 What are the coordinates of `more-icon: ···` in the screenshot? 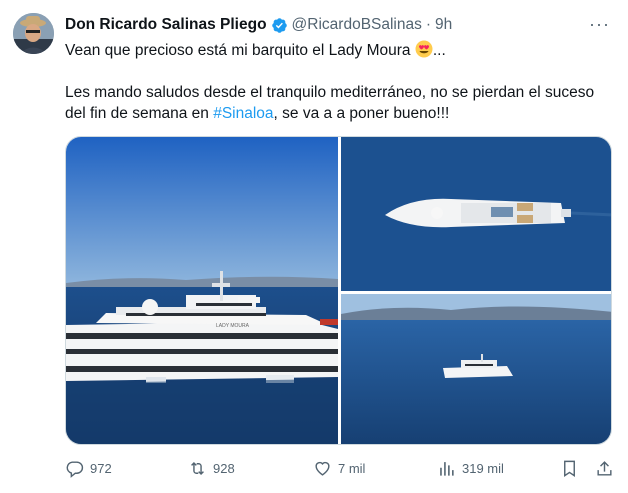 It's located at (599, 24).